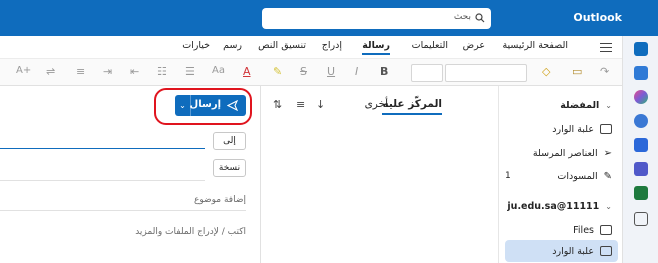 The width and height of the screenshot is (658, 263). Describe the element at coordinates (641, 169) in the screenshot. I see `teams-app-icon` at that location.